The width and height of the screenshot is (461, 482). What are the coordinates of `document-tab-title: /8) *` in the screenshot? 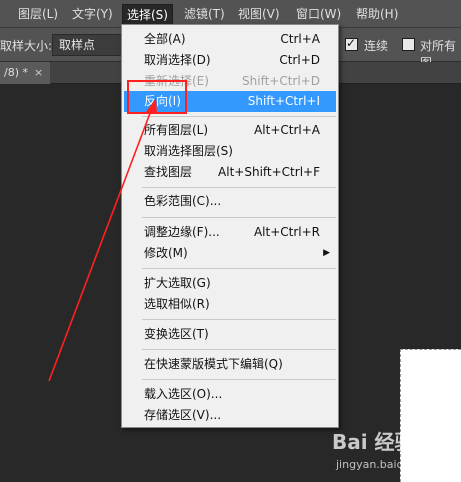 It's located at (16, 72).